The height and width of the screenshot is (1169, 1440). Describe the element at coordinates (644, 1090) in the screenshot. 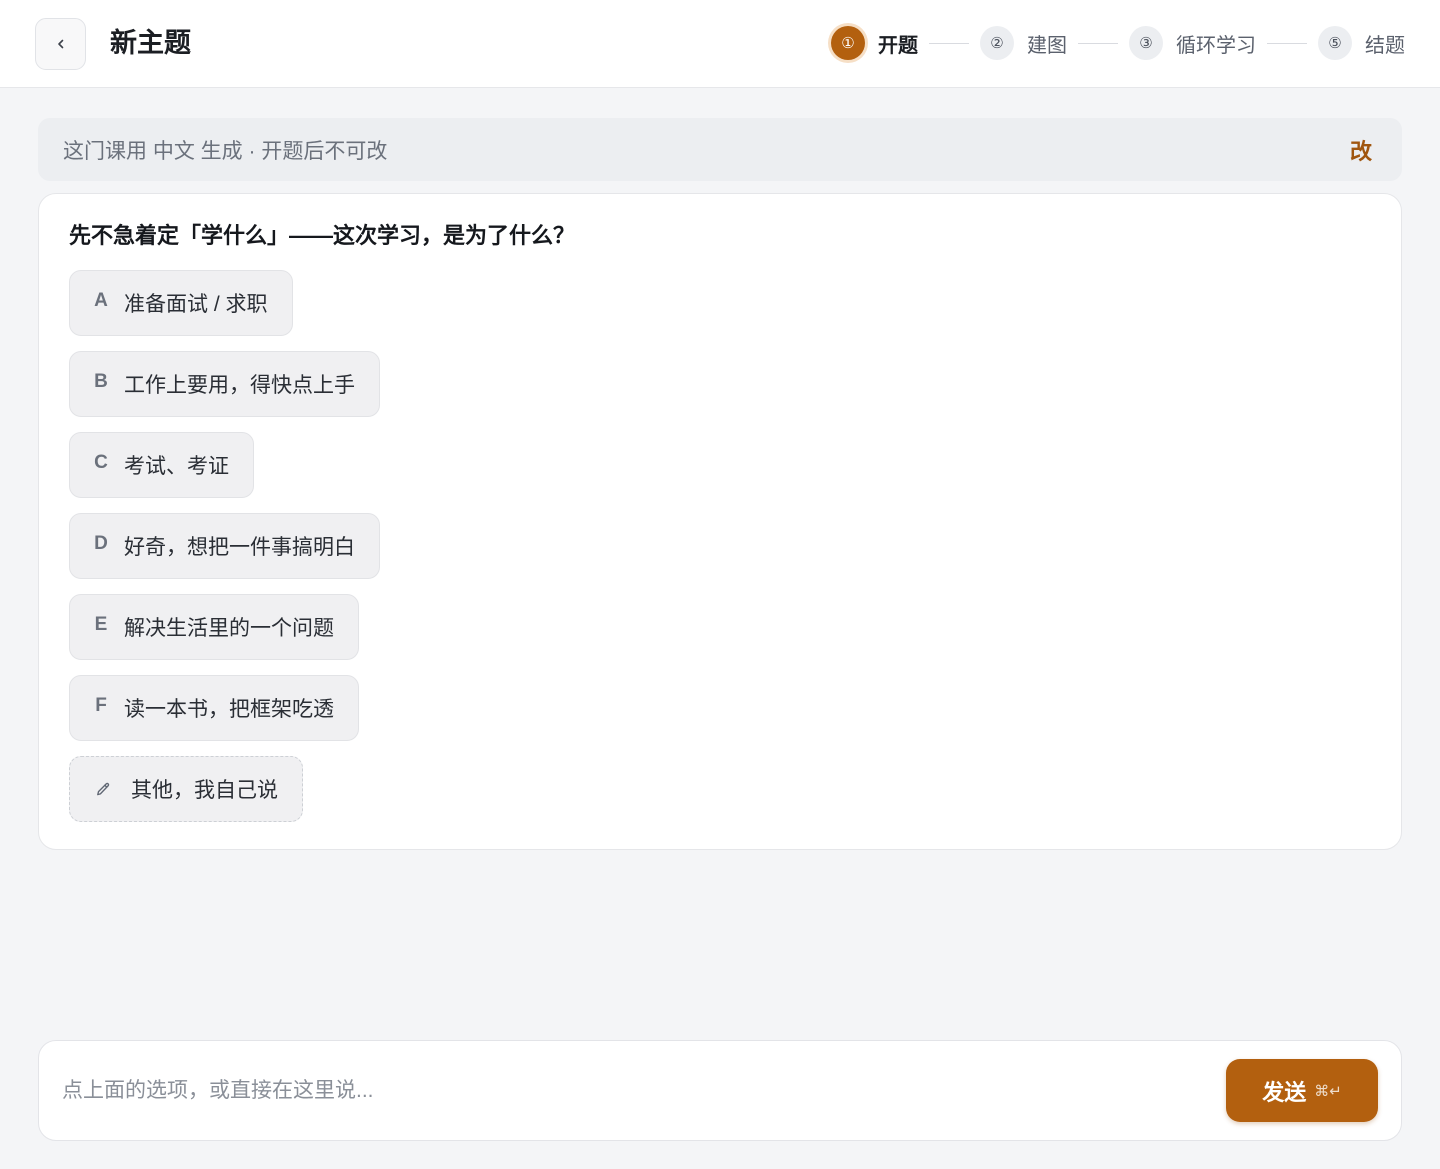

I see `message-input` at that location.